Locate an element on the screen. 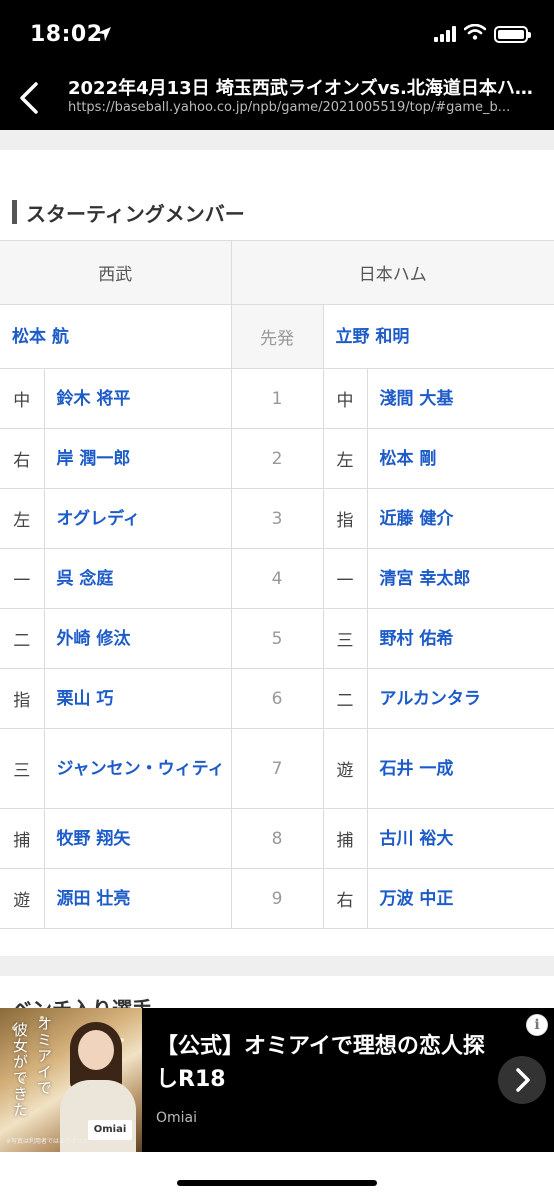  position-away: 一 is located at coordinates (345, 578).